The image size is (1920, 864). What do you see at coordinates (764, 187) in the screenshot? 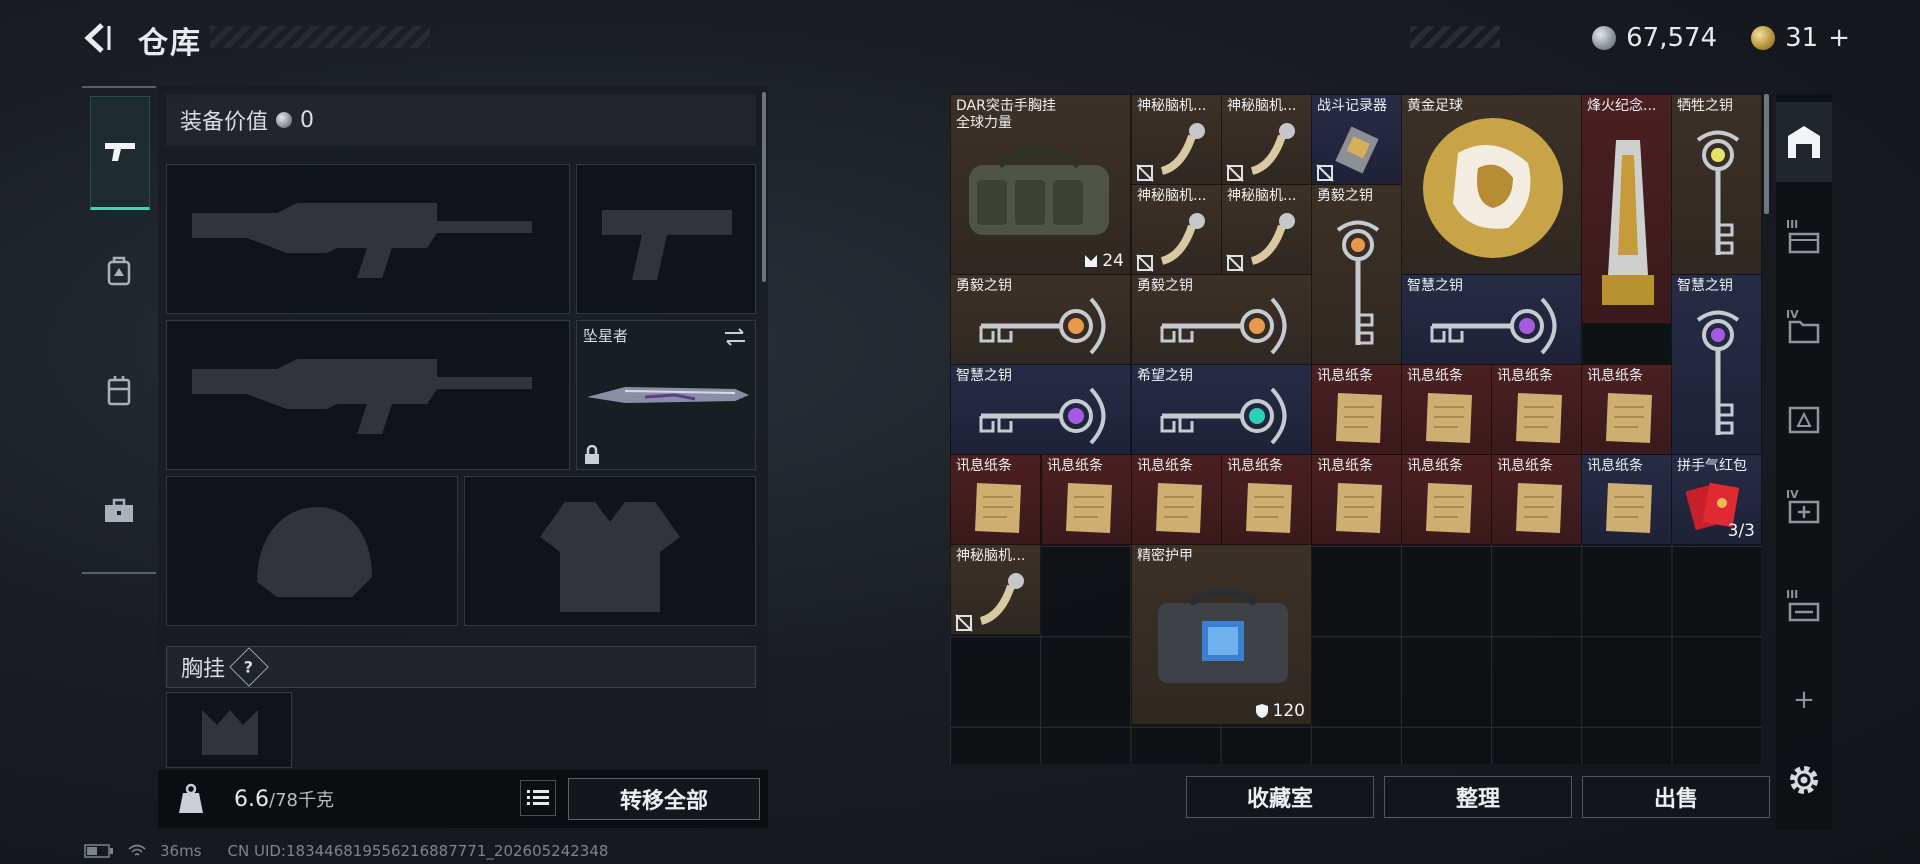
I see `equipment-scrollbar` at bounding box center [764, 187].